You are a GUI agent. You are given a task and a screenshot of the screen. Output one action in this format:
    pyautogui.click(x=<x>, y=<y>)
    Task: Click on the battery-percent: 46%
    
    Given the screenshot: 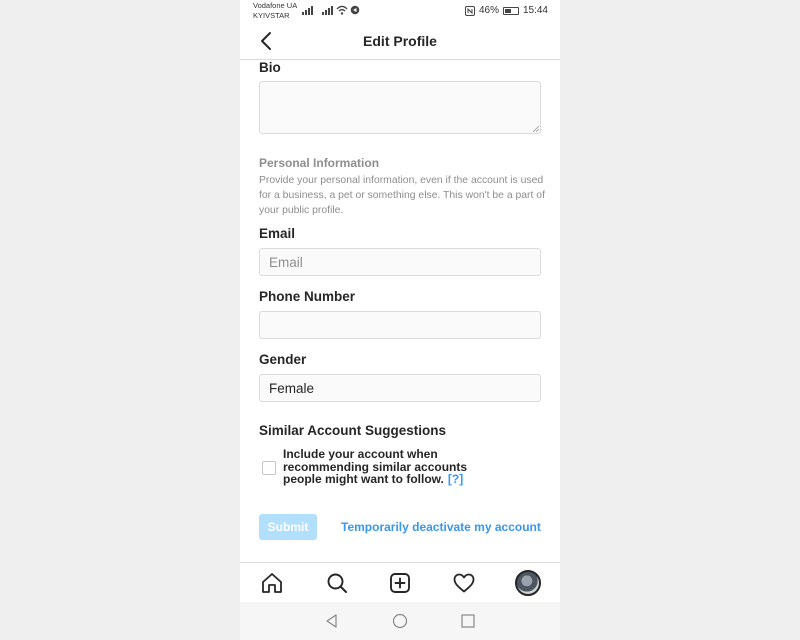 What is the action you would take?
    pyautogui.click(x=488, y=10)
    